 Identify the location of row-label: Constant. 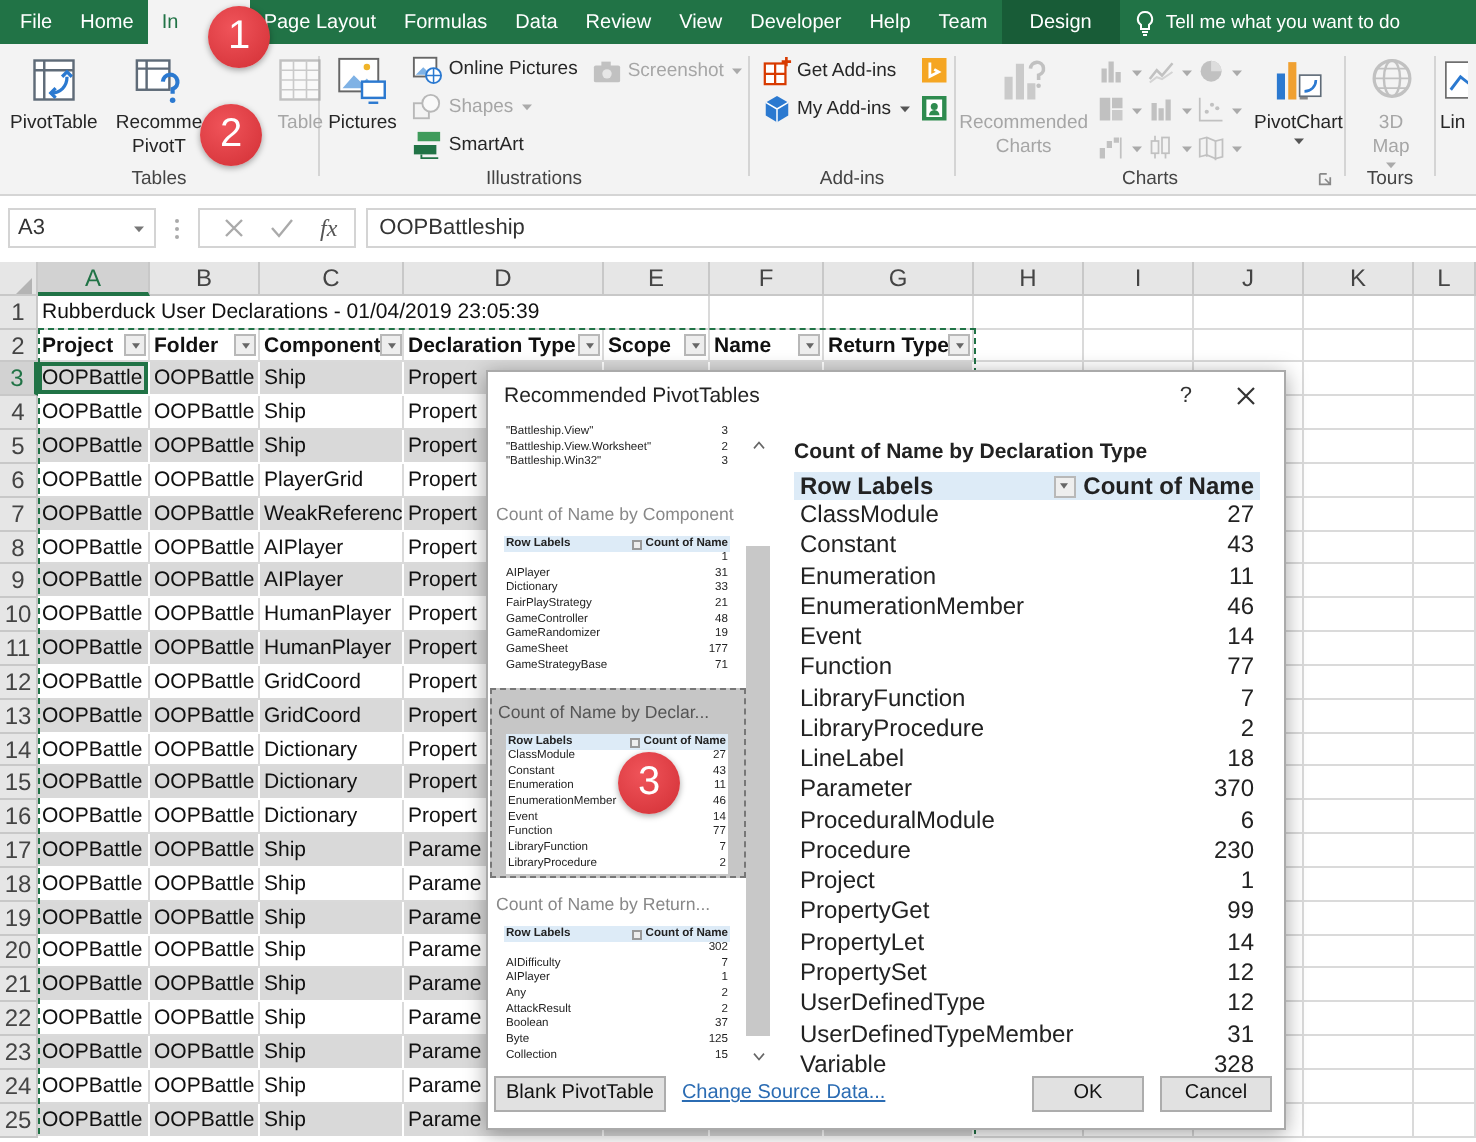
(848, 546).